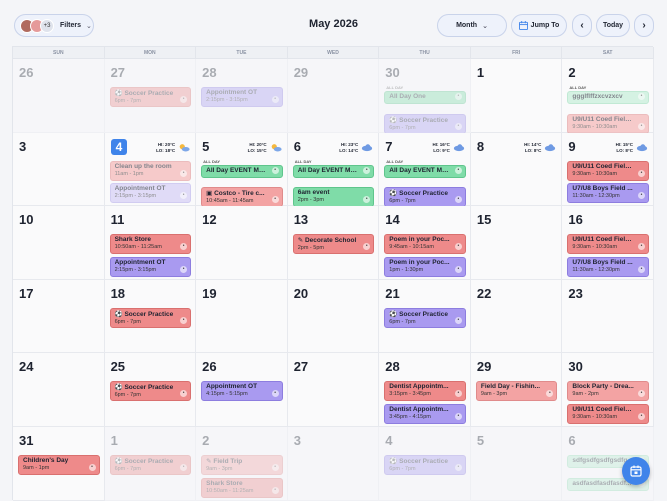 The height and width of the screenshot is (501, 667). I want to click on calendar-event: ✎ Field Trip 9am - 3pm •, so click(242, 465).